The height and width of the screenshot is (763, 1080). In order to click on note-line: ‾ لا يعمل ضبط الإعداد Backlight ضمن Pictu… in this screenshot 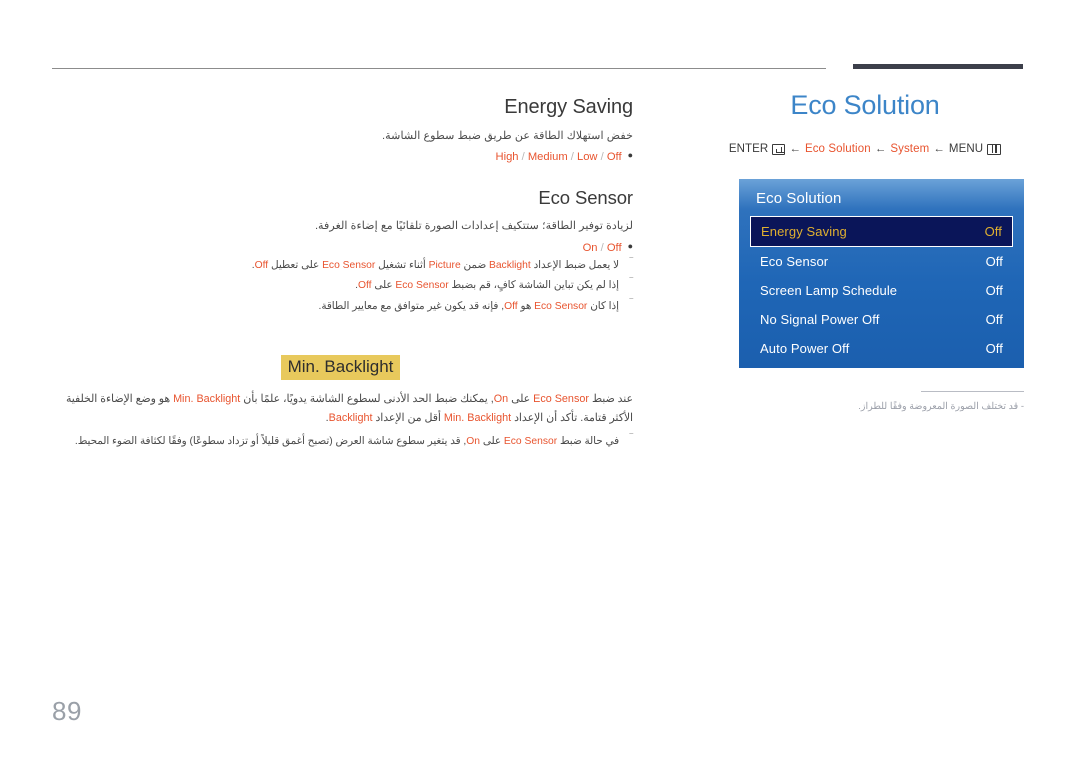, I will do `click(340, 265)`.